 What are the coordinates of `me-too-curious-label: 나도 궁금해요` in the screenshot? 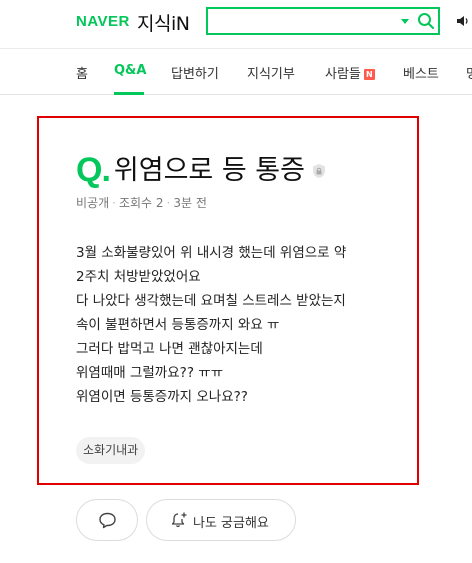 It's located at (231, 523).